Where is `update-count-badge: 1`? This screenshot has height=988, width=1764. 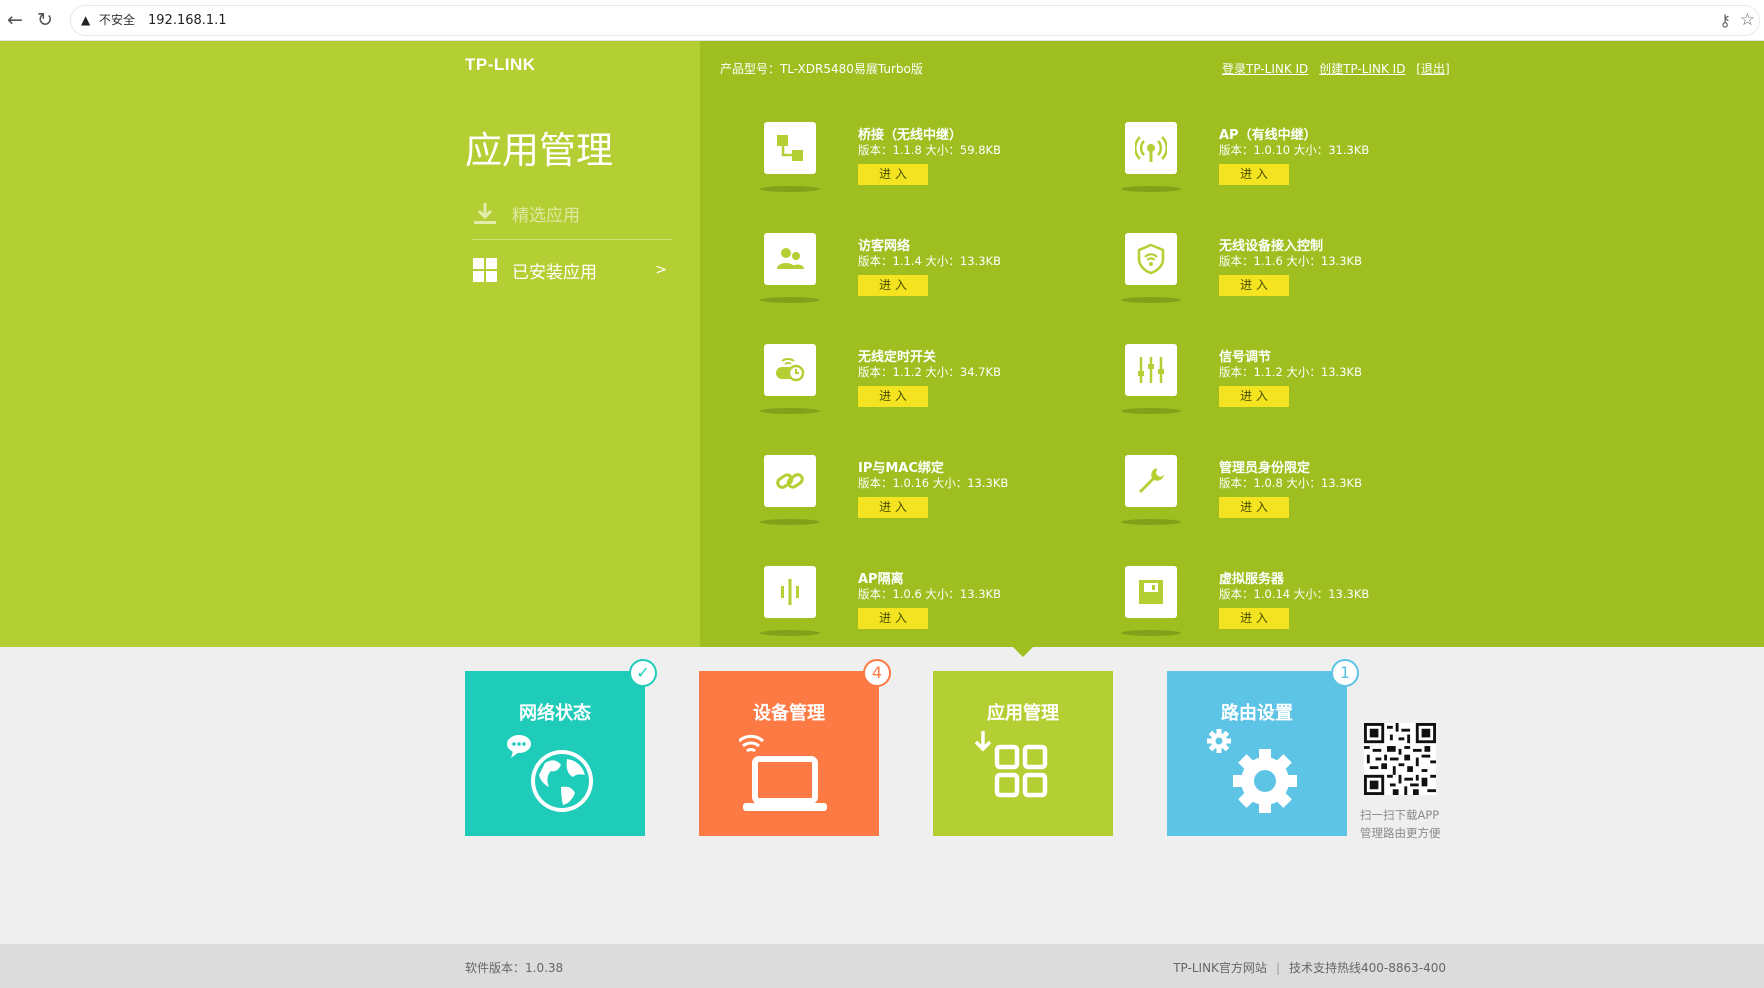
update-count-badge: 1 is located at coordinates (1345, 673).